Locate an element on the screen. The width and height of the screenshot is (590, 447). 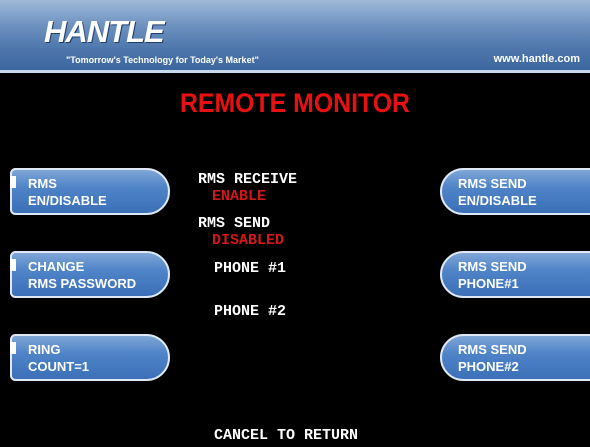
phone2-label: PHONE #2 is located at coordinates (250, 311).